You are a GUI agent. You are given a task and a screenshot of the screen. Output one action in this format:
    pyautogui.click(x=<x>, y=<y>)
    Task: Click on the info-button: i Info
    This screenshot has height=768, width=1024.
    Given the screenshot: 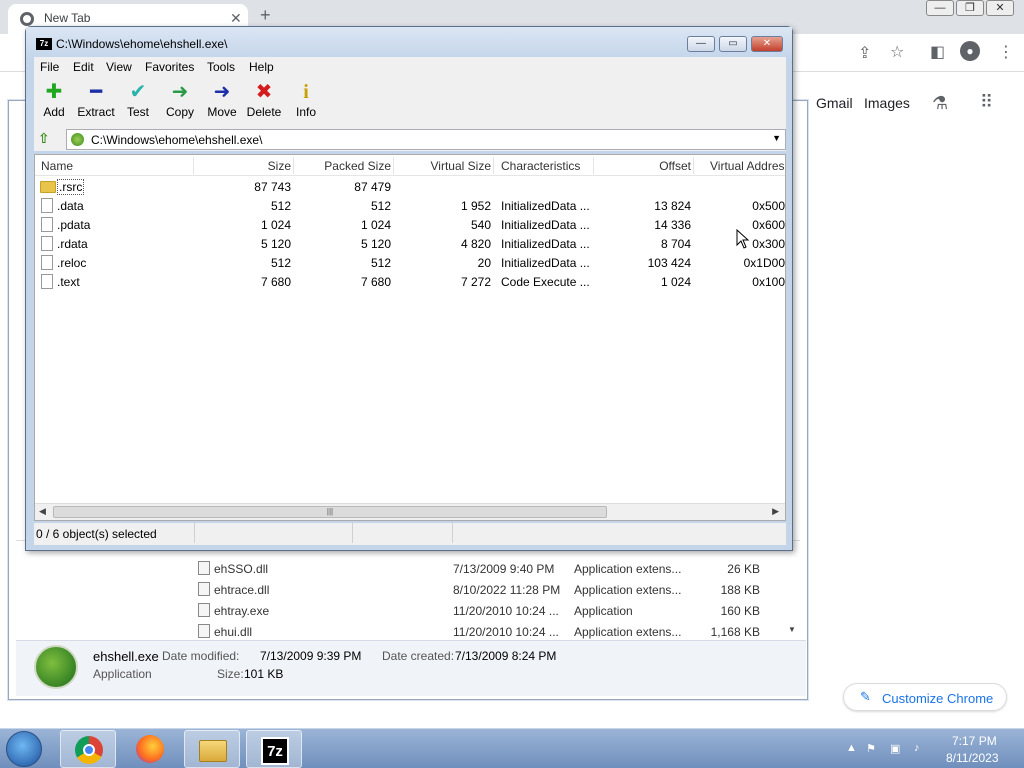 What is the action you would take?
    pyautogui.click(x=306, y=101)
    